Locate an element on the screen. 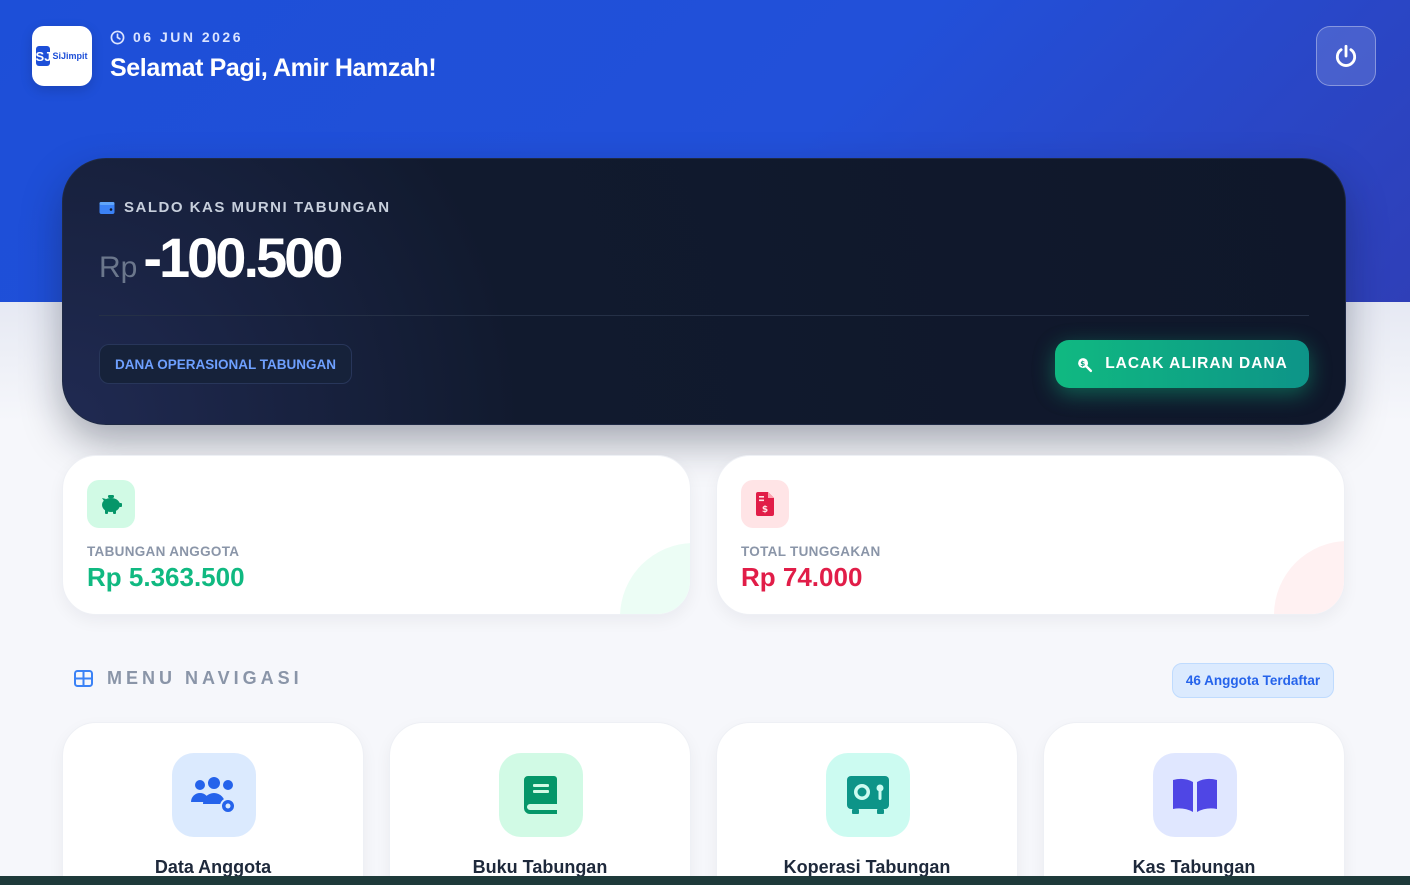 This screenshot has width=1410, height=885. vault-icon is located at coordinates (868, 795).